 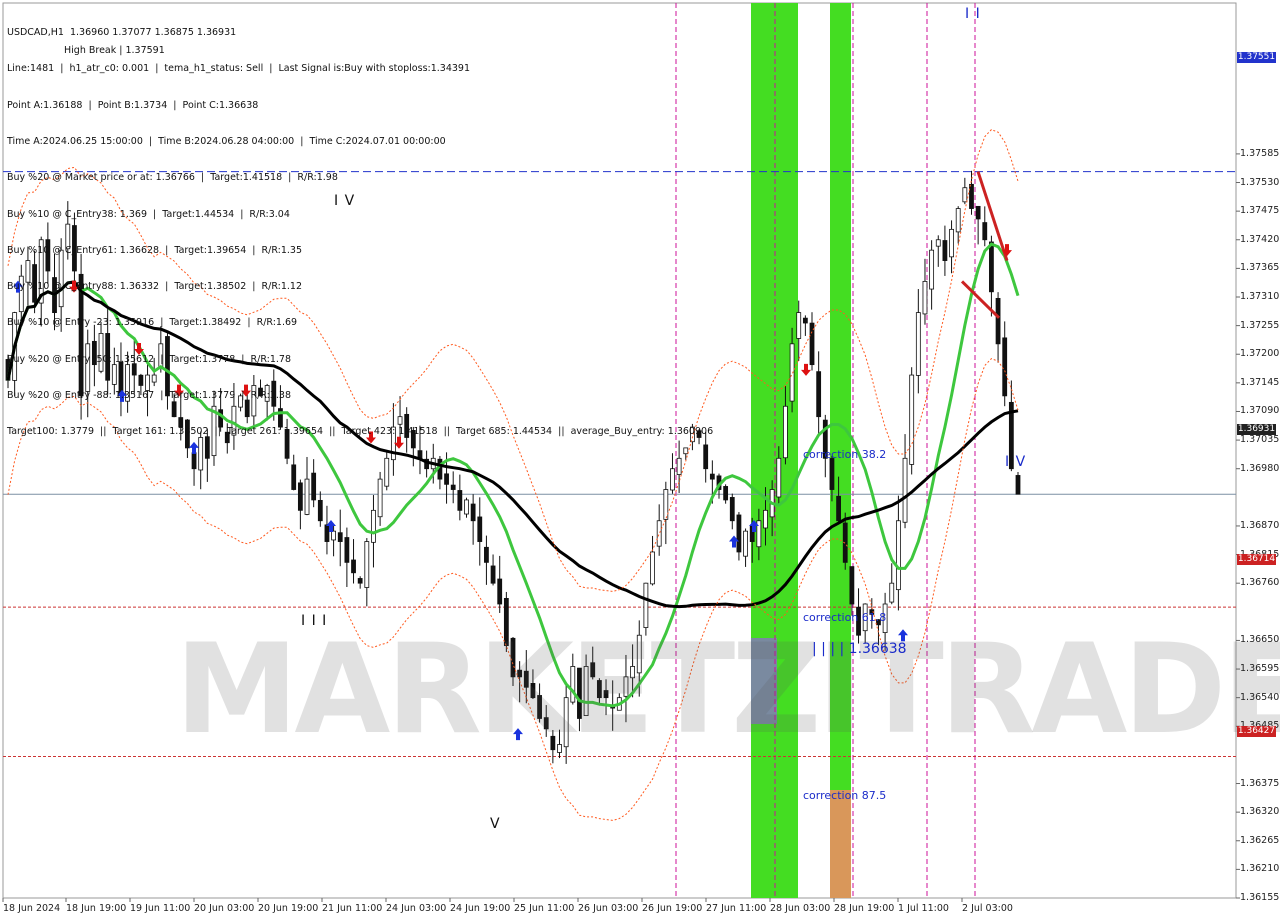 I want to click on time-tick-label: 24 Jun 03:00, so click(x=416, y=908).